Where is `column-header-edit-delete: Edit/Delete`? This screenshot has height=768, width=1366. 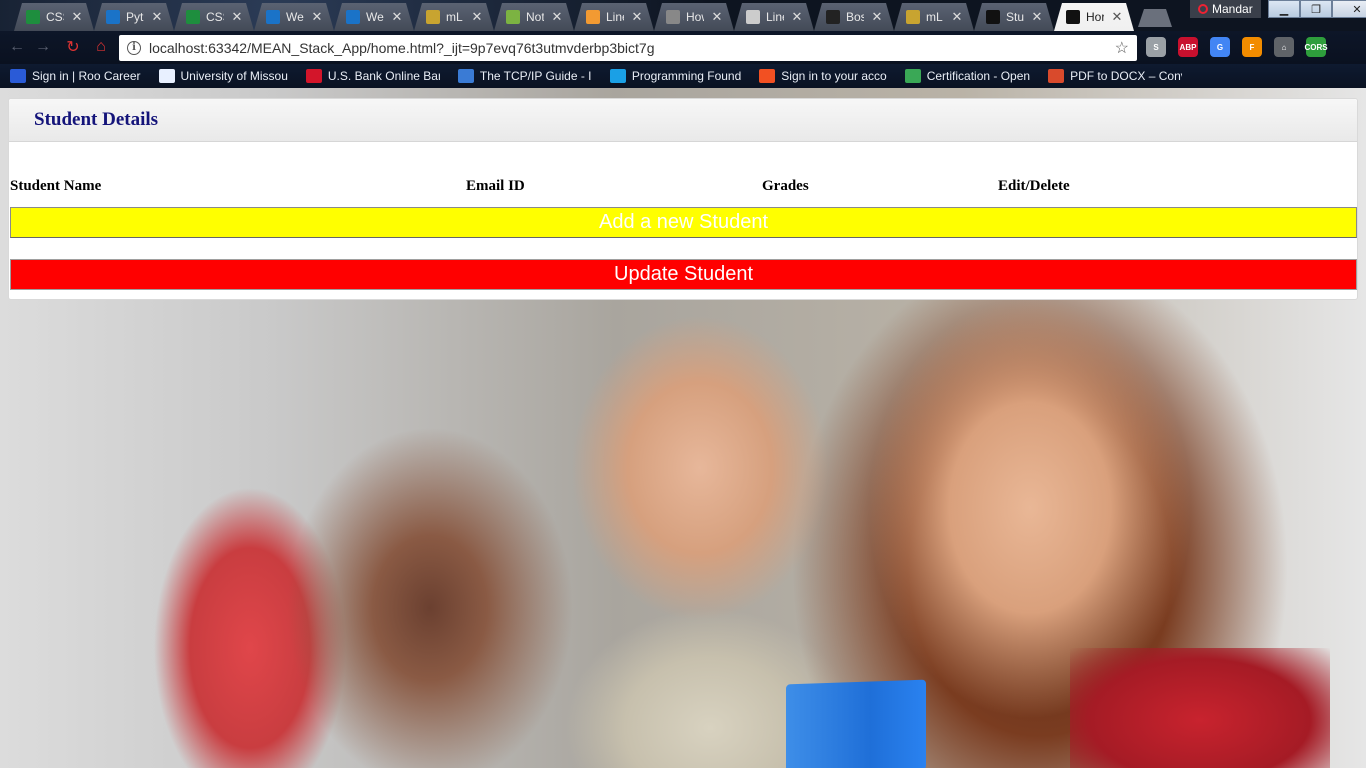 column-header-edit-delete: Edit/Delete is located at coordinates (1034, 186).